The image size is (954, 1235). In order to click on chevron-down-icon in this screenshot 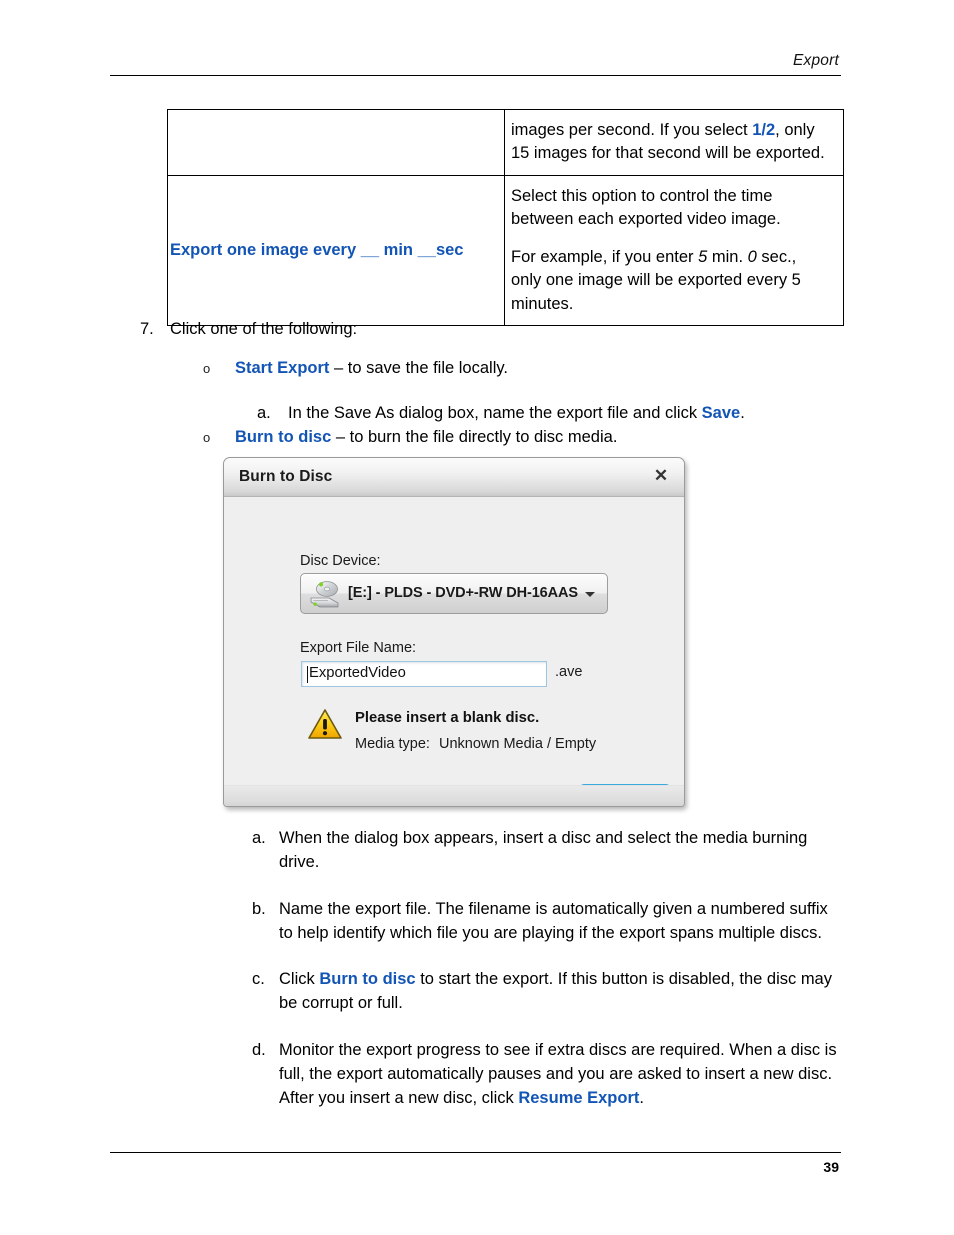, I will do `click(590, 594)`.